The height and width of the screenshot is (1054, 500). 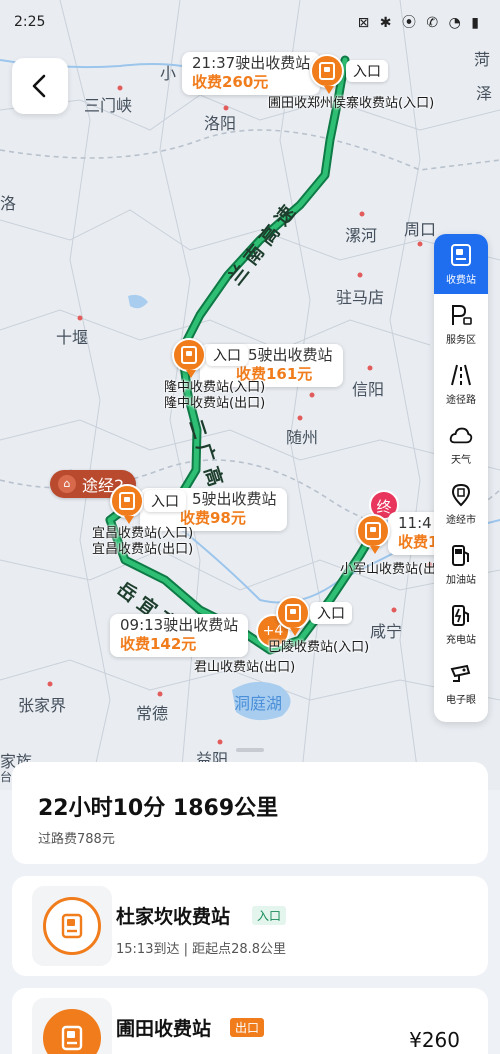 I want to click on city-label: 小, so click(x=168, y=73).